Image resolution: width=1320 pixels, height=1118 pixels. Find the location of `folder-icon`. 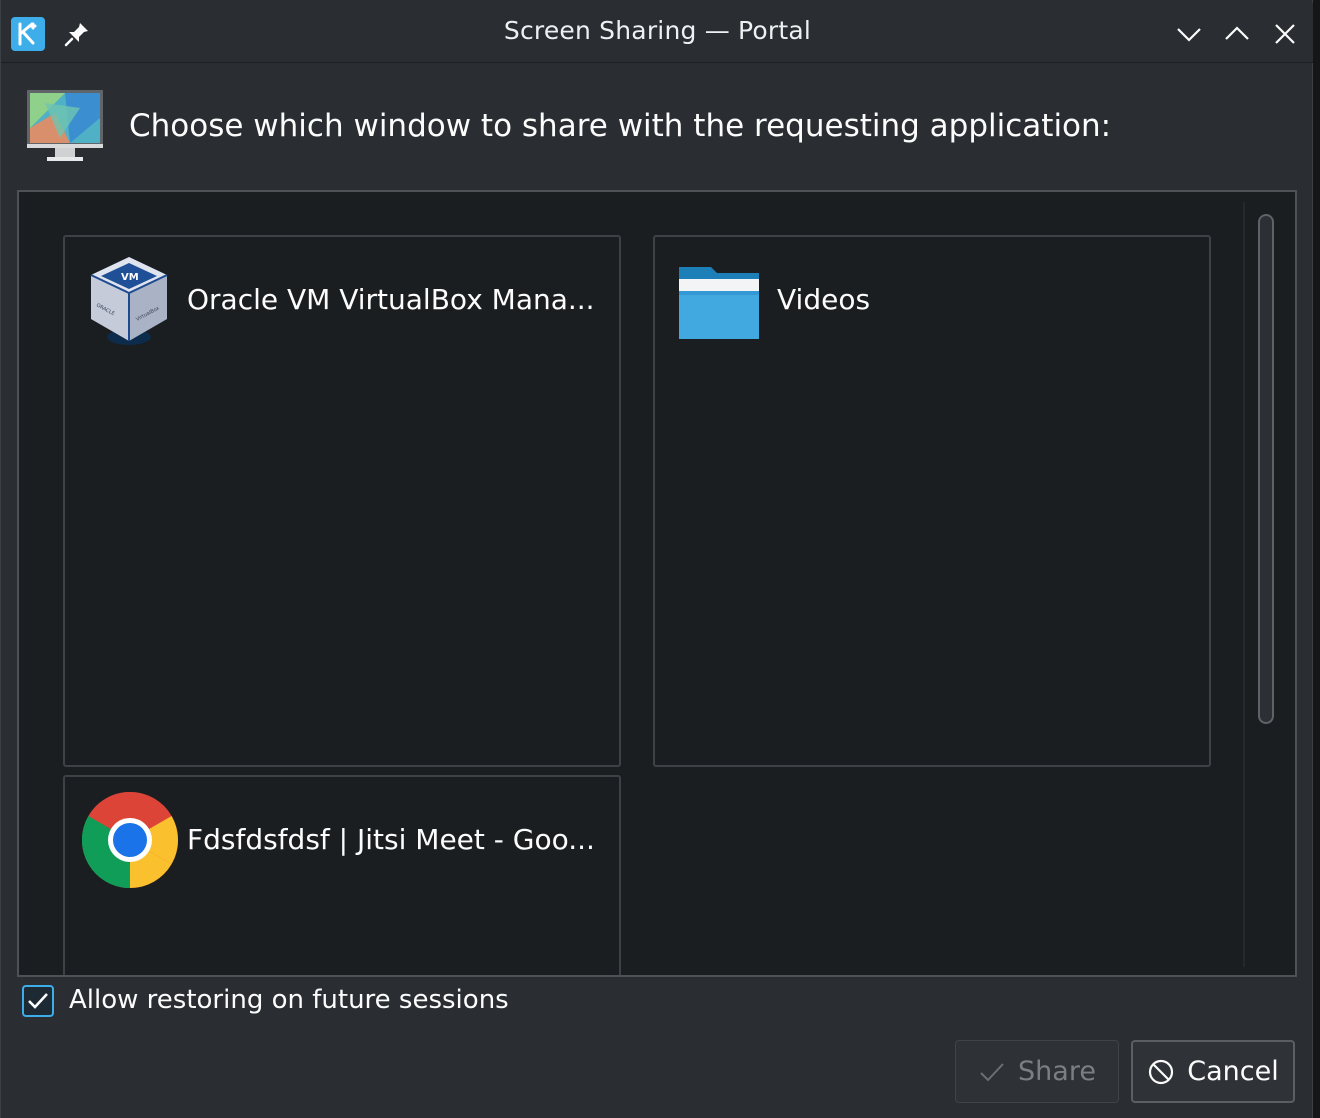

folder-icon is located at coordinates (720, 301).